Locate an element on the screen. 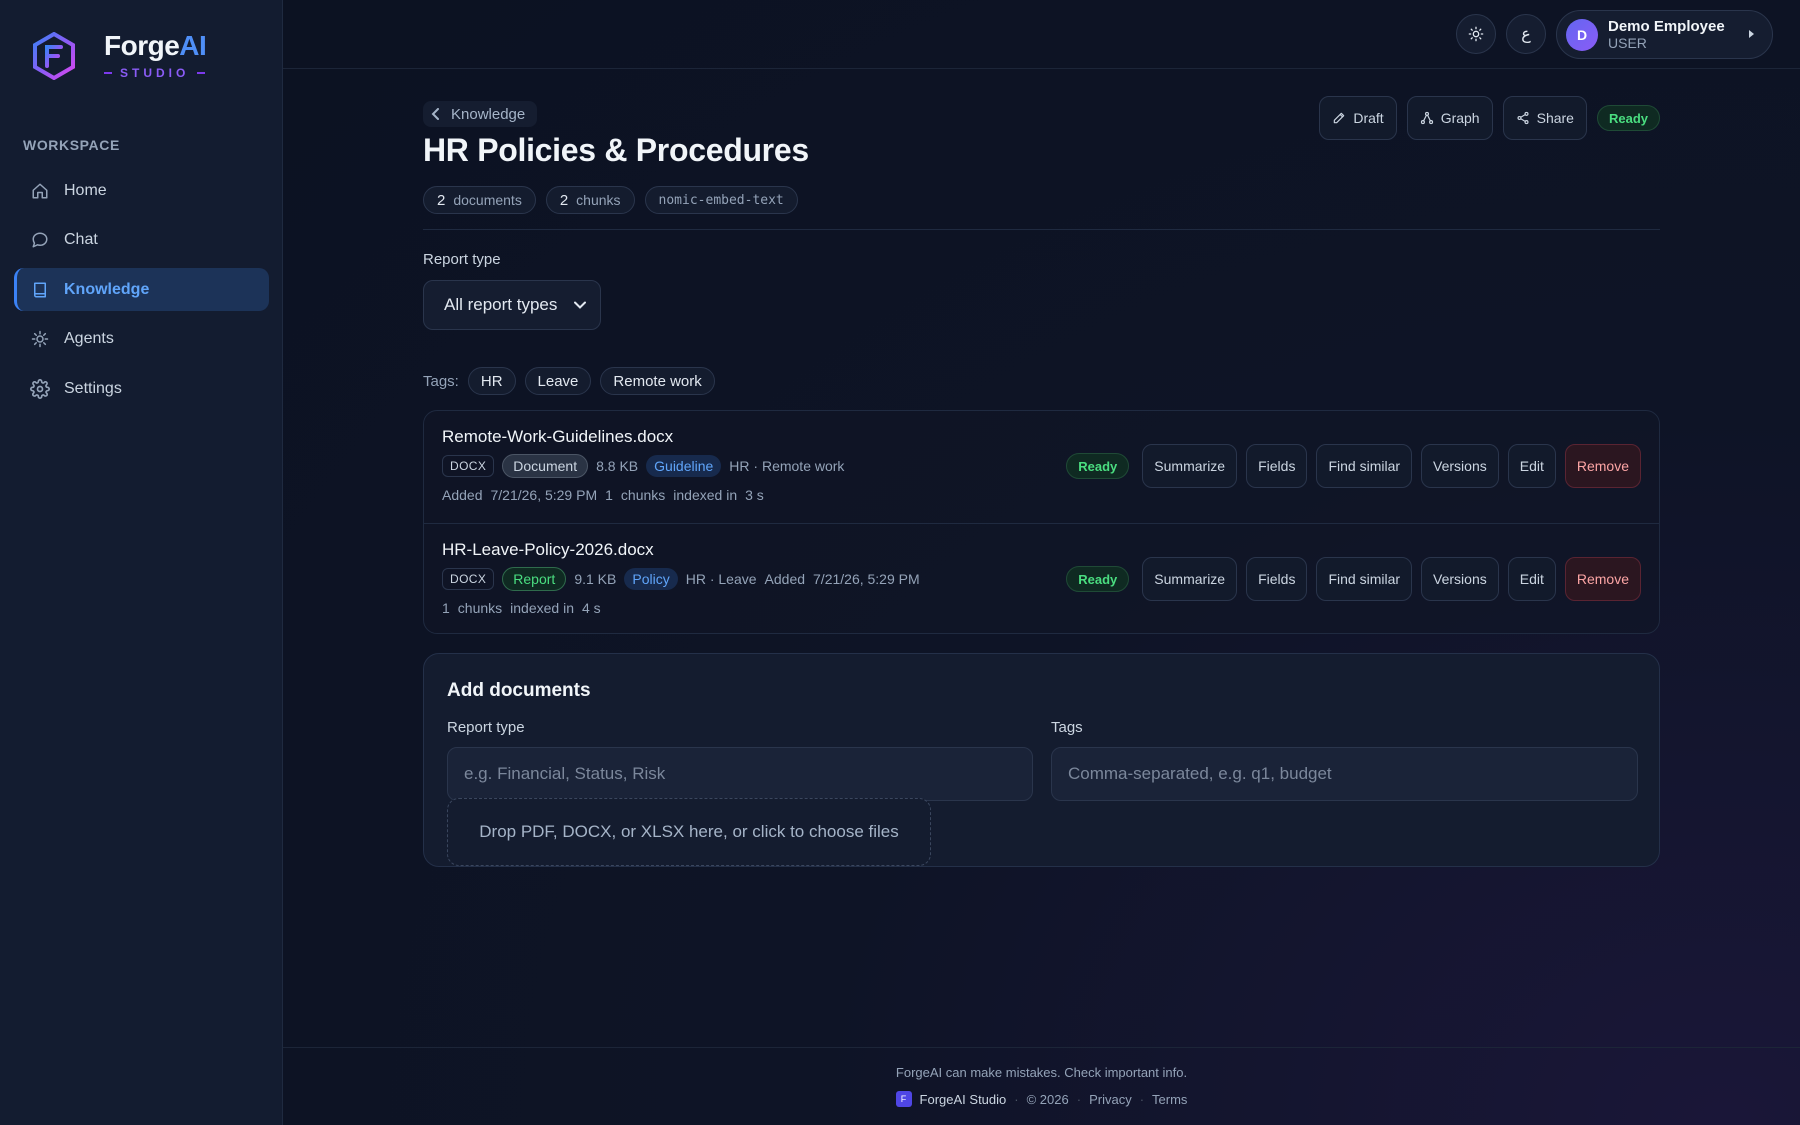  tag-filter: Tags: HR Leave Remote work is located at coordinates (569, 381).